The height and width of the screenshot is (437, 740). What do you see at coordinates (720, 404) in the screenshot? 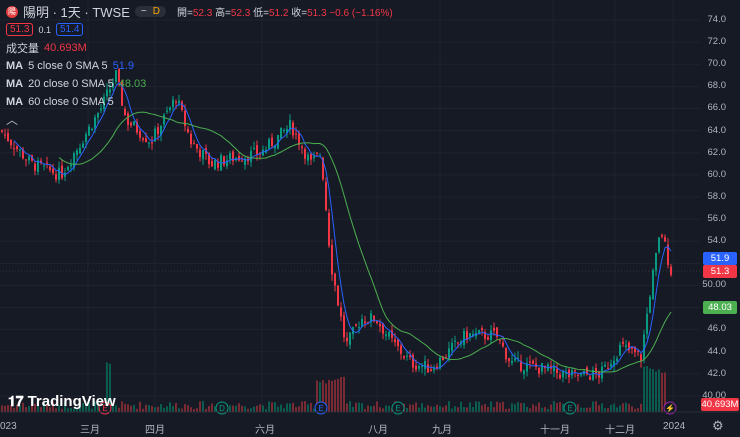
I see `volume-tag: 40.693M` at bounding box center [720, 404].